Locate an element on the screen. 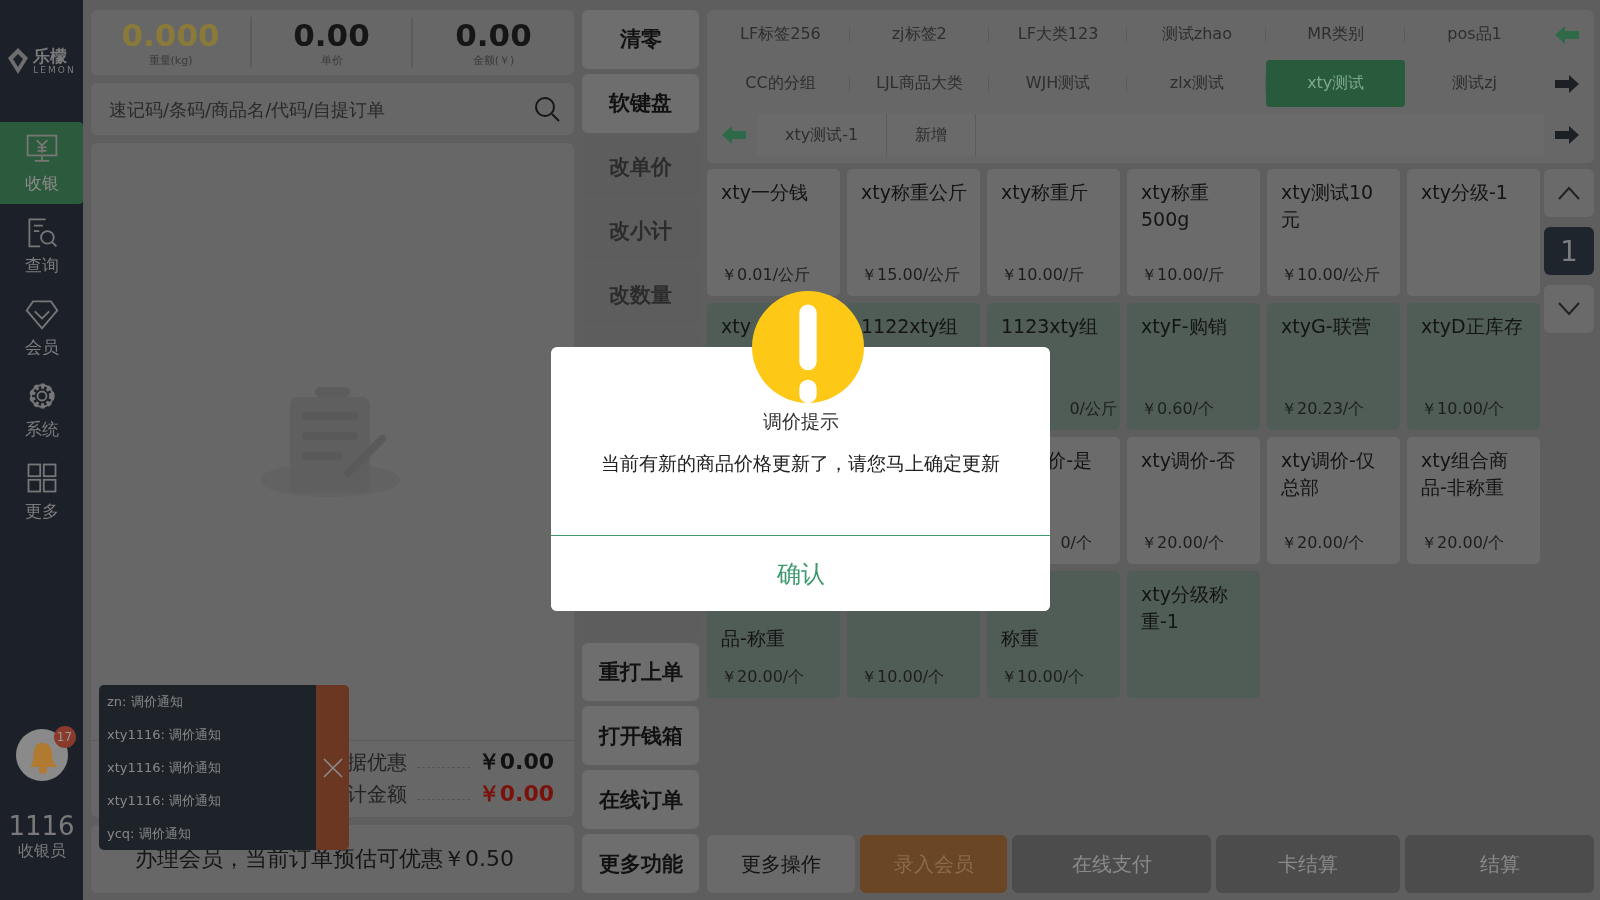  sidebar-item: 更多 is located at coordinates (41, 491).